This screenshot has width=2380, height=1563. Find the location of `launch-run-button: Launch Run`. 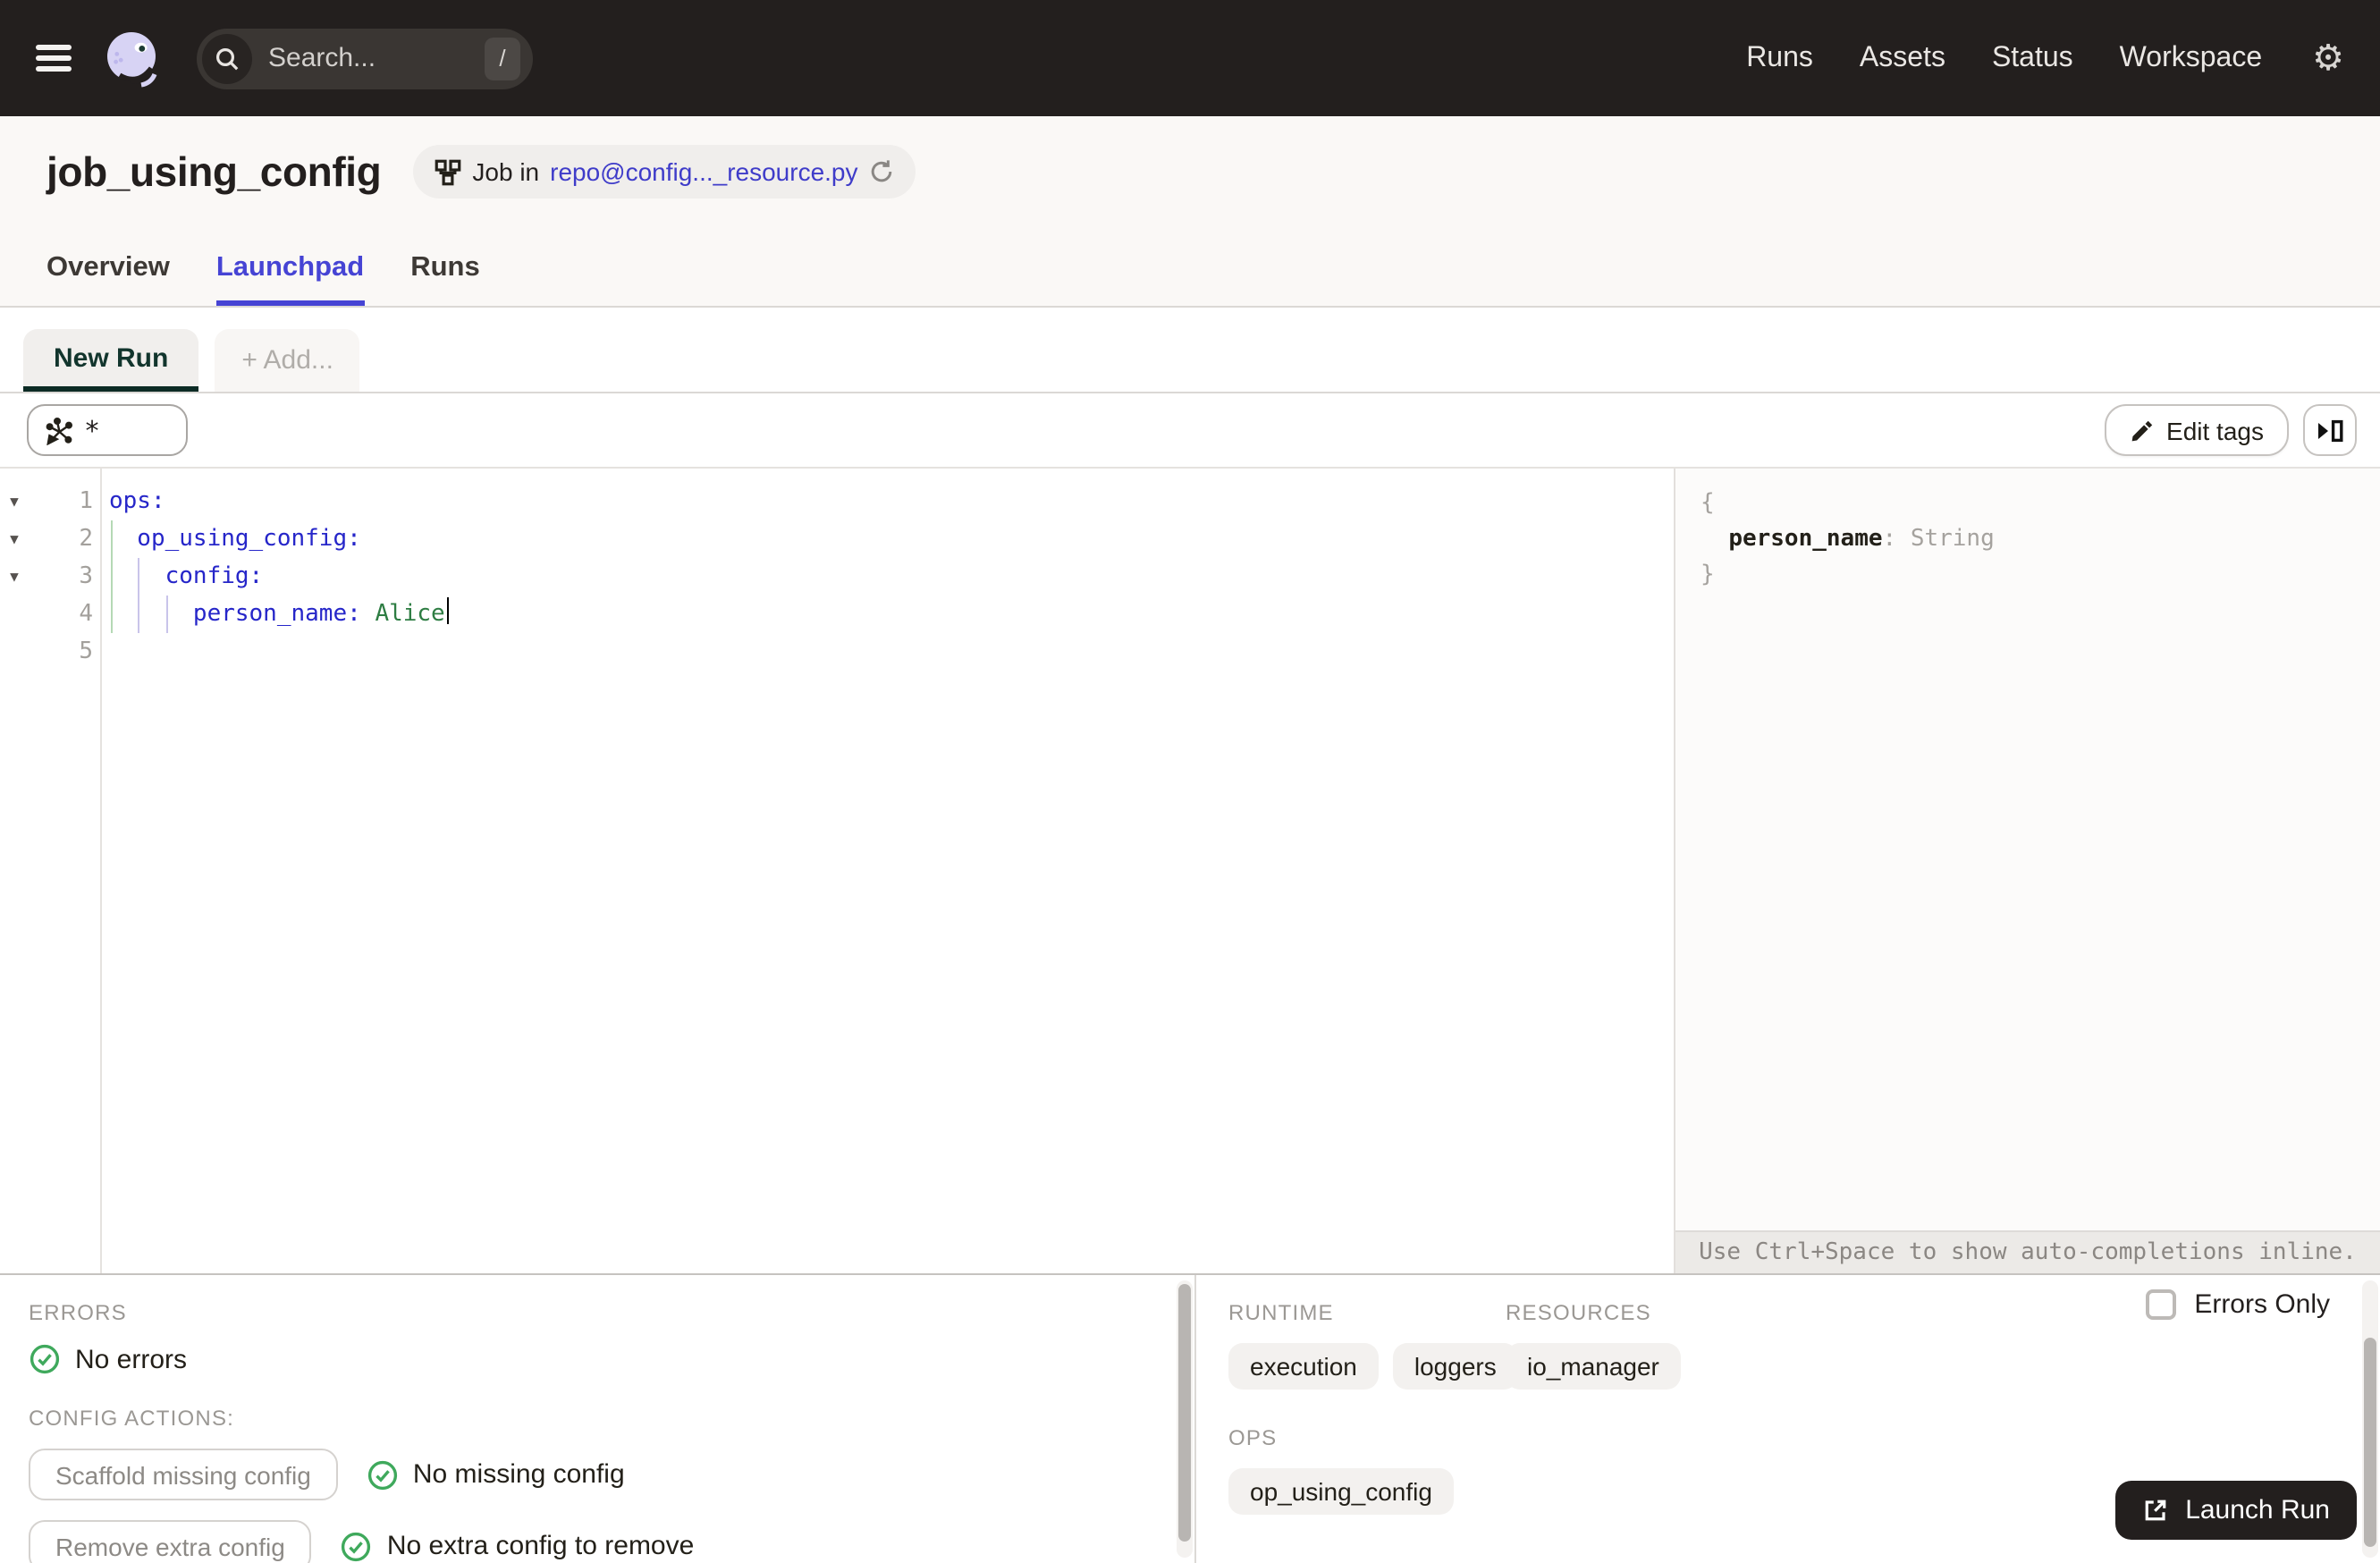

launch-run-button: Launch Run is located at coordinates (2236, 1510).